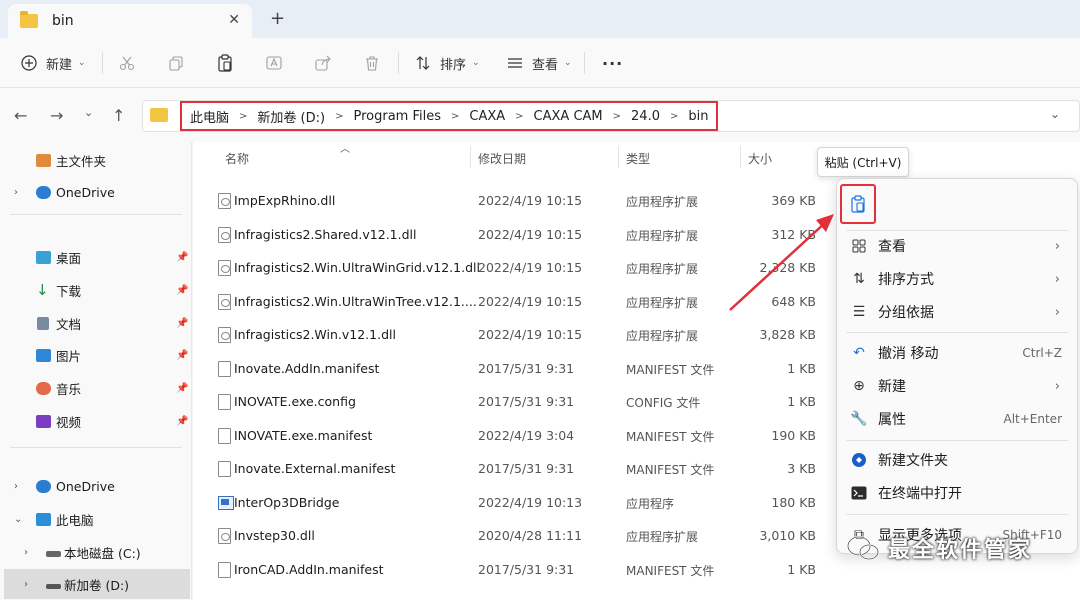  I want to click on file-name: Inovate.External.manifest, so click(315, 468).